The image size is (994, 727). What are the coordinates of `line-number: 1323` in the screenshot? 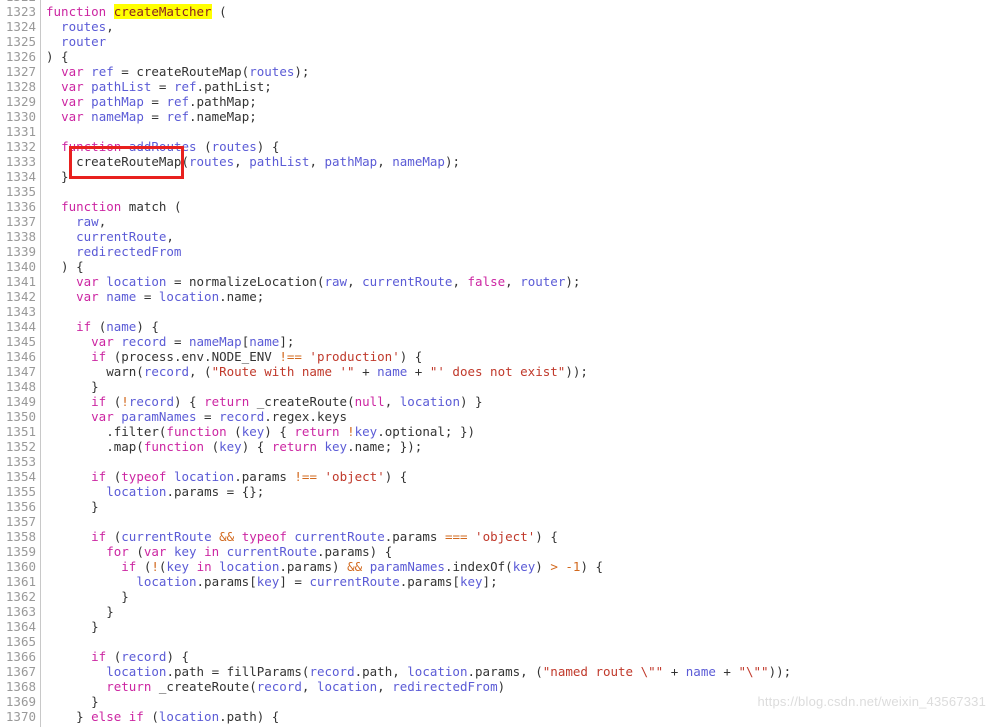 It's located at (20, 11).